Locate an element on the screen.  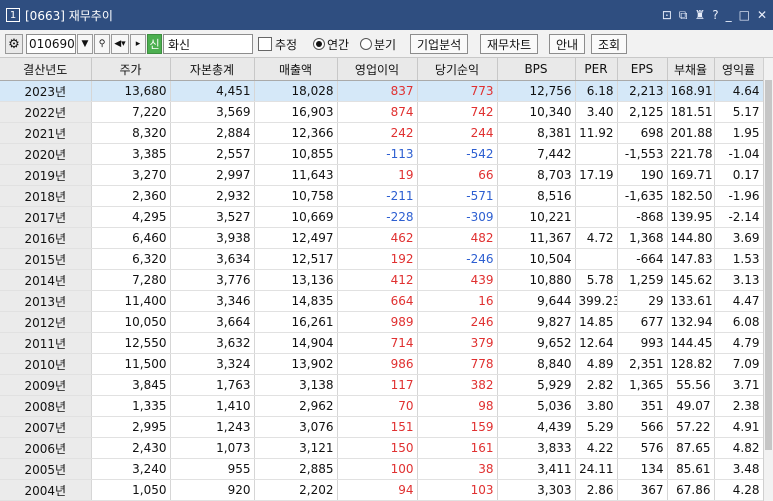
table-cell: 773 is located at coordinates (457, 91).